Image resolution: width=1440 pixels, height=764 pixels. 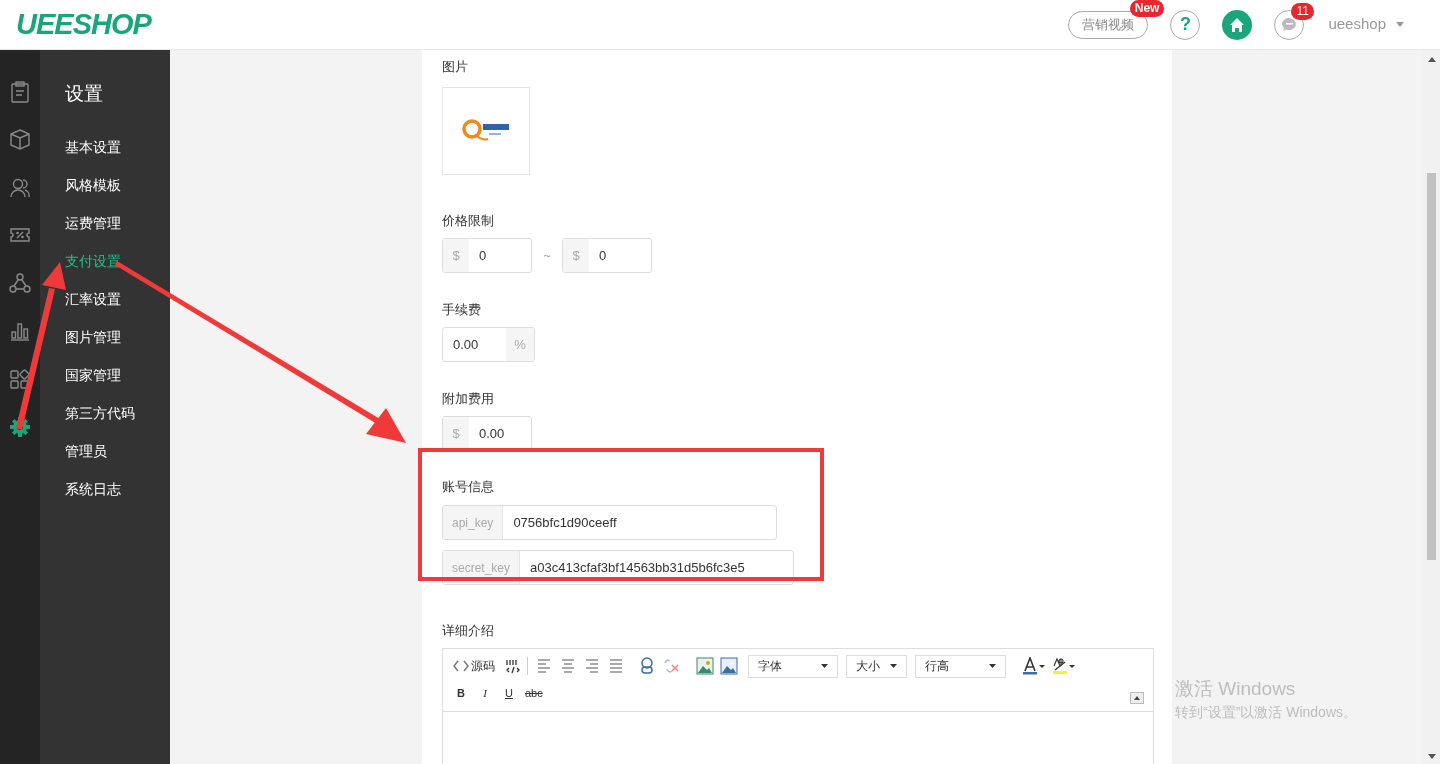 What do you see at coordinates (117, 337) in the screenshot?
I see `menu-item: 图片管理` at bounding box center [117, 337].